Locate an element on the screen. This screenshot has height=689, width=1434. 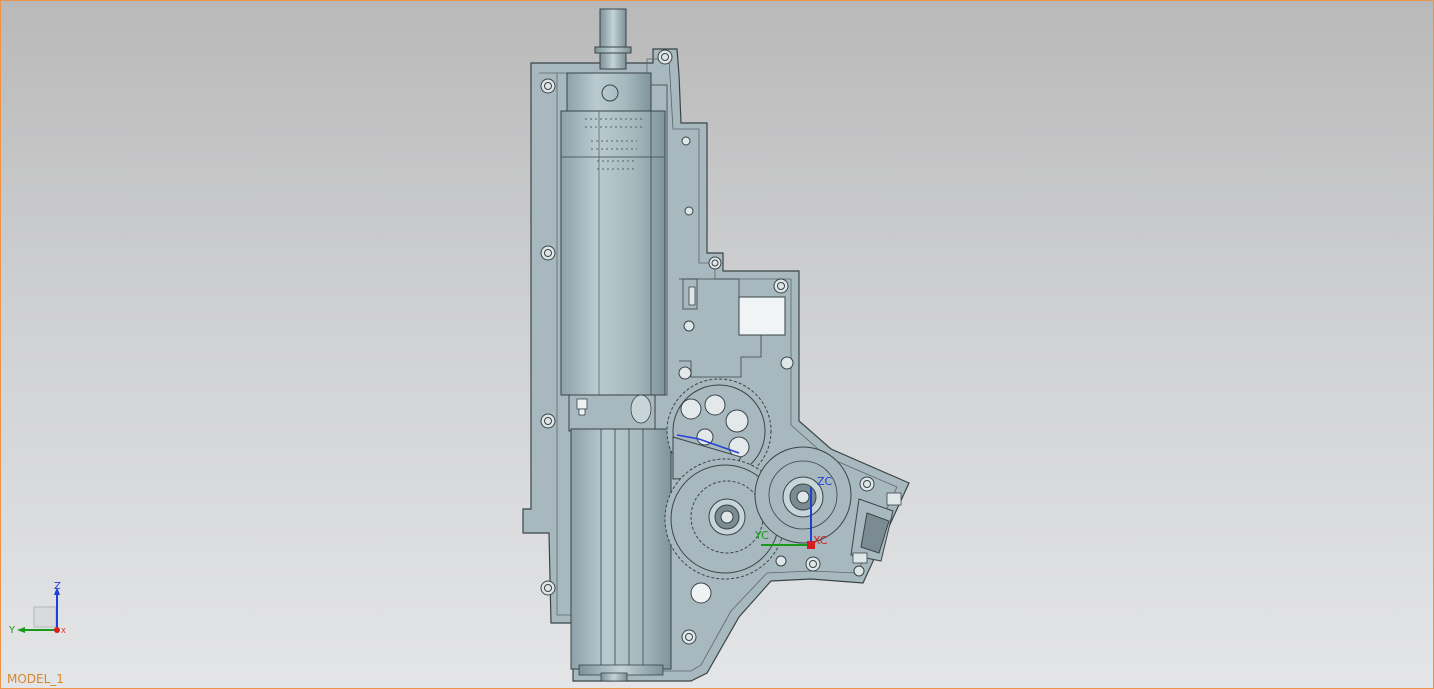
view-triad: Z Y X is located at coordinates (40, 610).